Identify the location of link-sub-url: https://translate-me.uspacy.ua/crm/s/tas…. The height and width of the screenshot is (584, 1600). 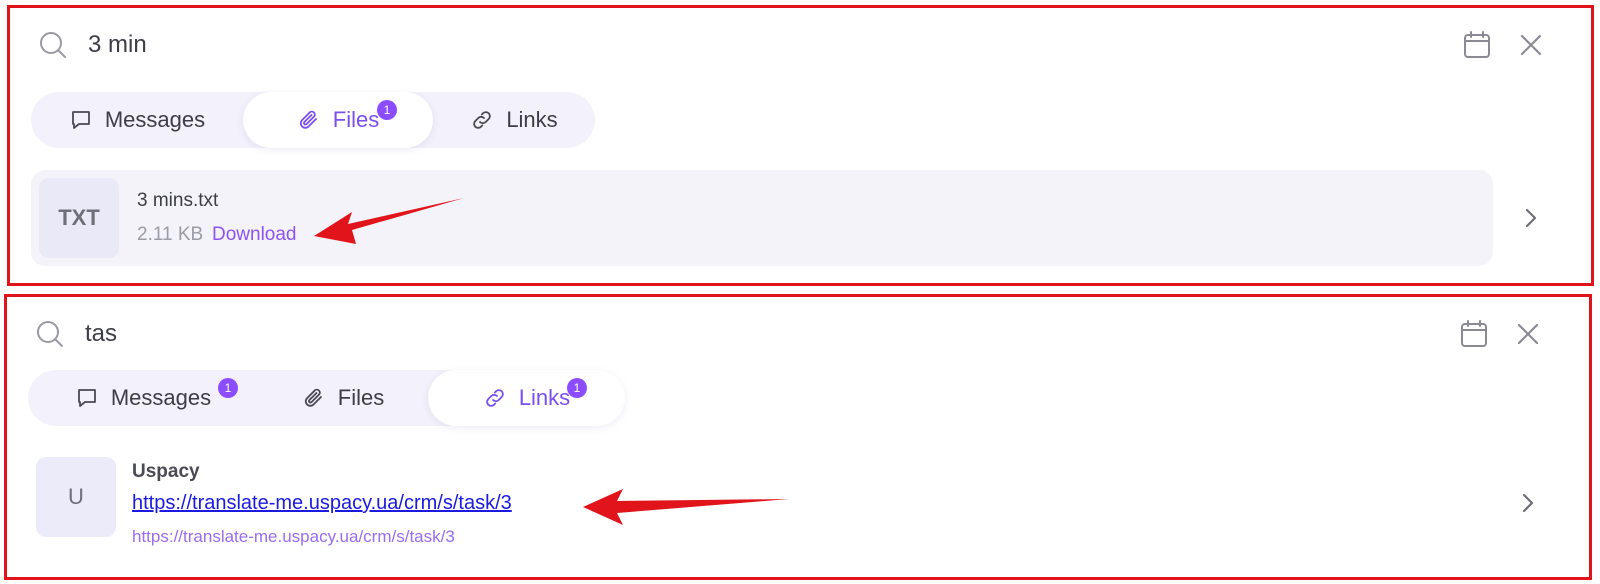
(293, 537).